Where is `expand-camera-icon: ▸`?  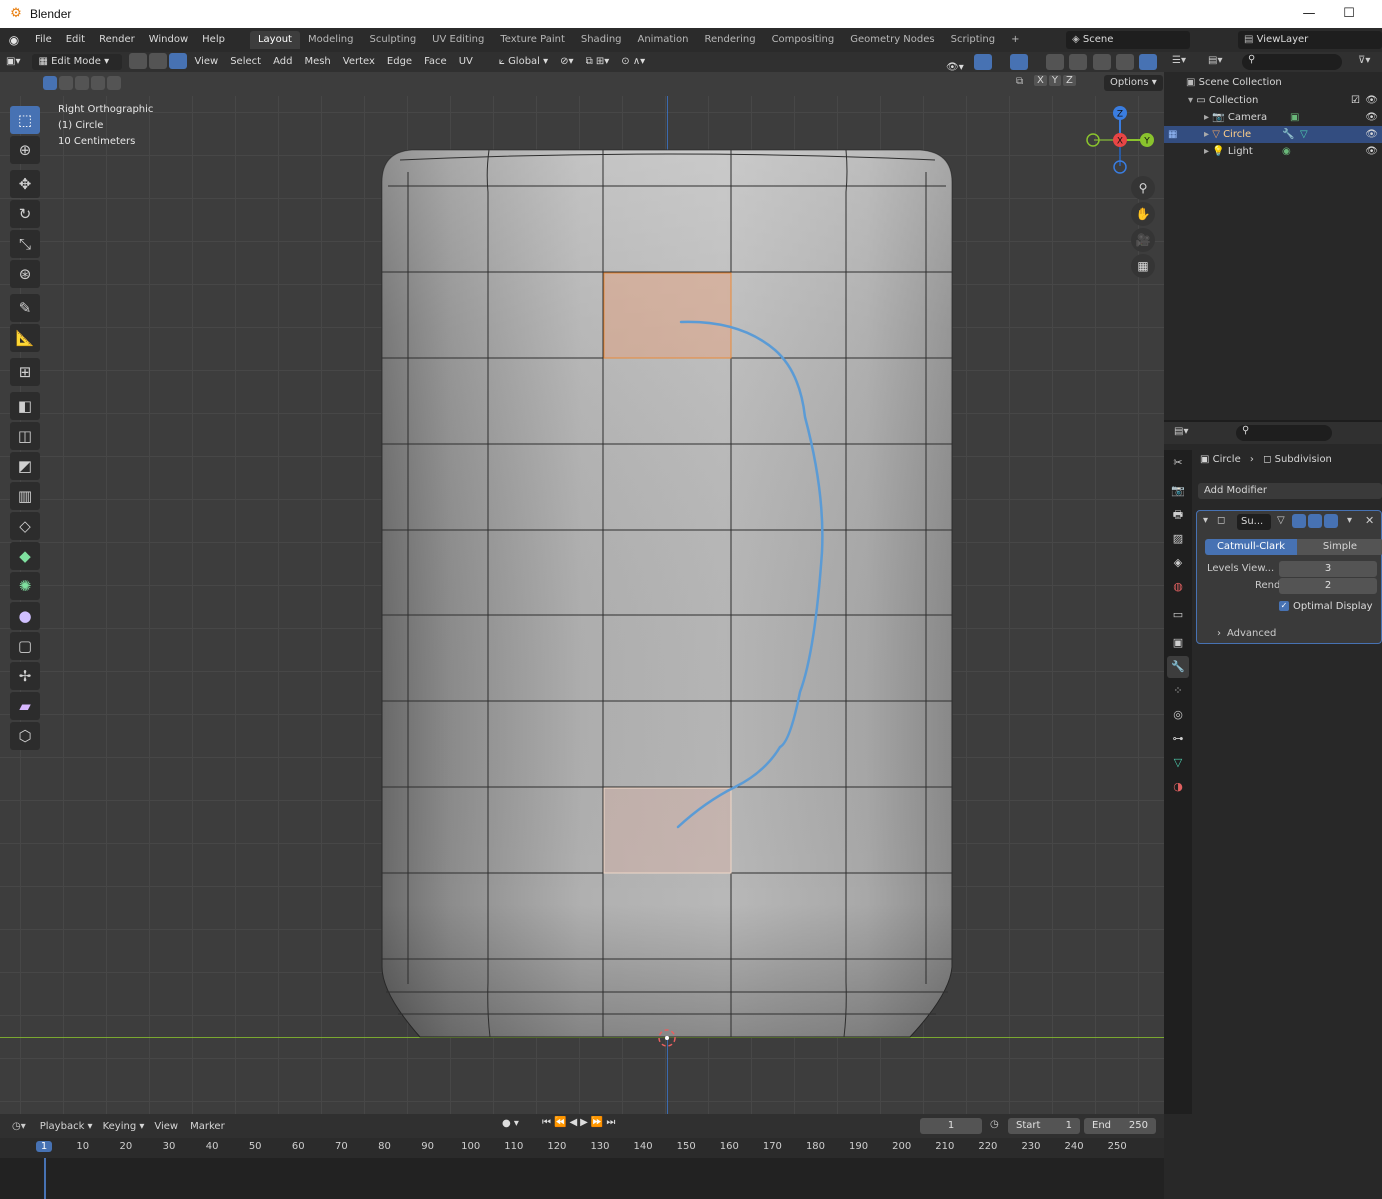
expand-camera-icon: ▸ is located at coordinates (1208, 117).